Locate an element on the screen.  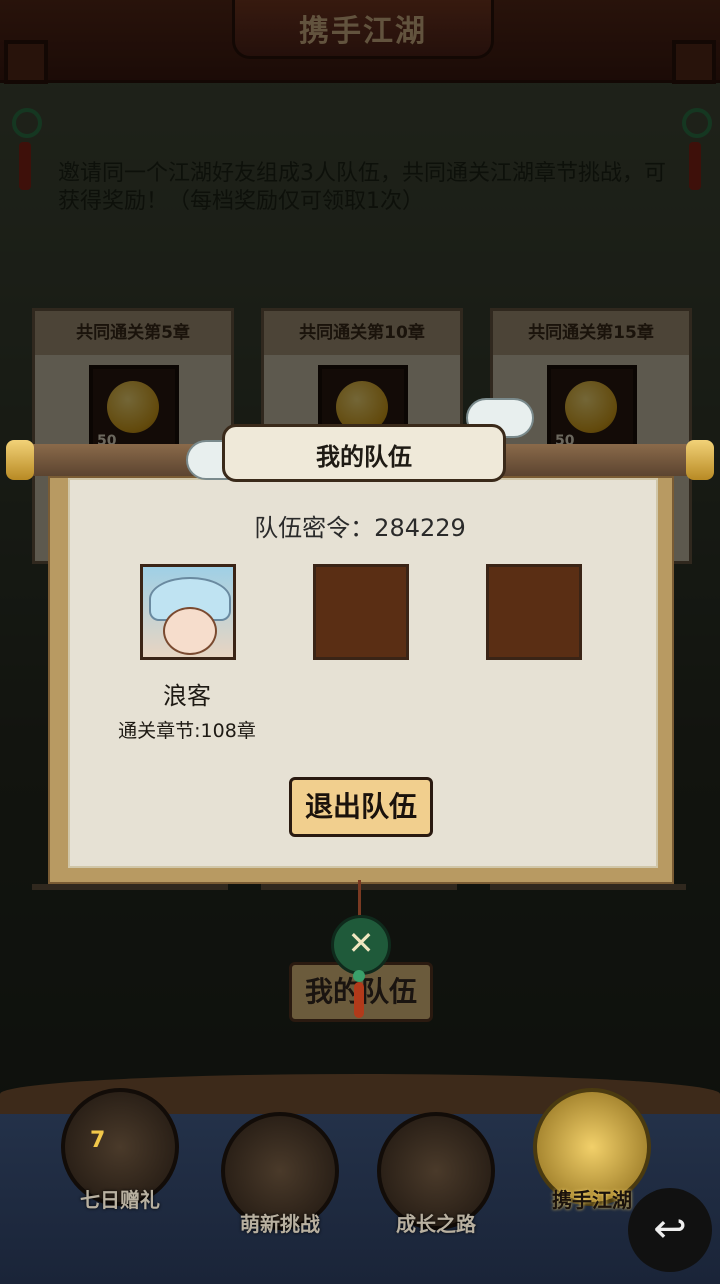
title-bar: 携手江湖 is located at coordinates (360, 42).